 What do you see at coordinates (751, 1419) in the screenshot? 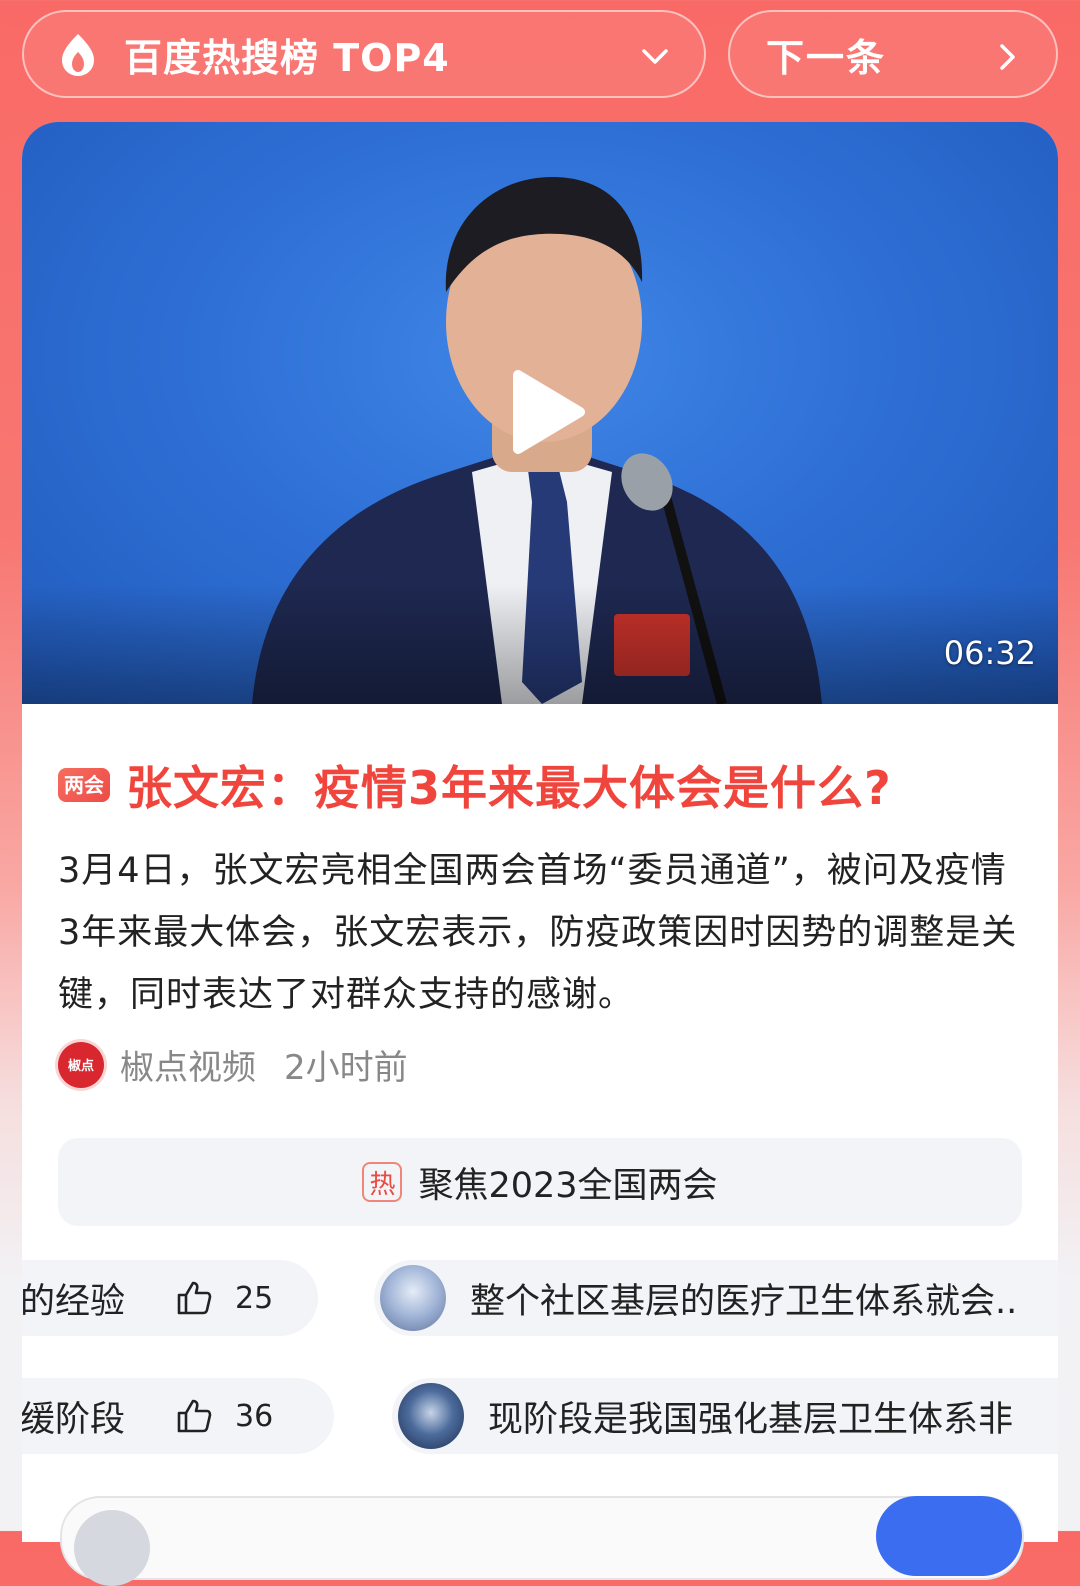
I see `comment-text: 现阶段是我国强化基层卫生体系非` at bounding box center [751, 1419].